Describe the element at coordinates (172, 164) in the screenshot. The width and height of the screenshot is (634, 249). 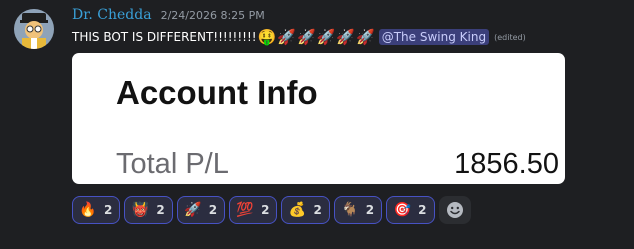
I see `total-pl-label: Total P/L` at that location.